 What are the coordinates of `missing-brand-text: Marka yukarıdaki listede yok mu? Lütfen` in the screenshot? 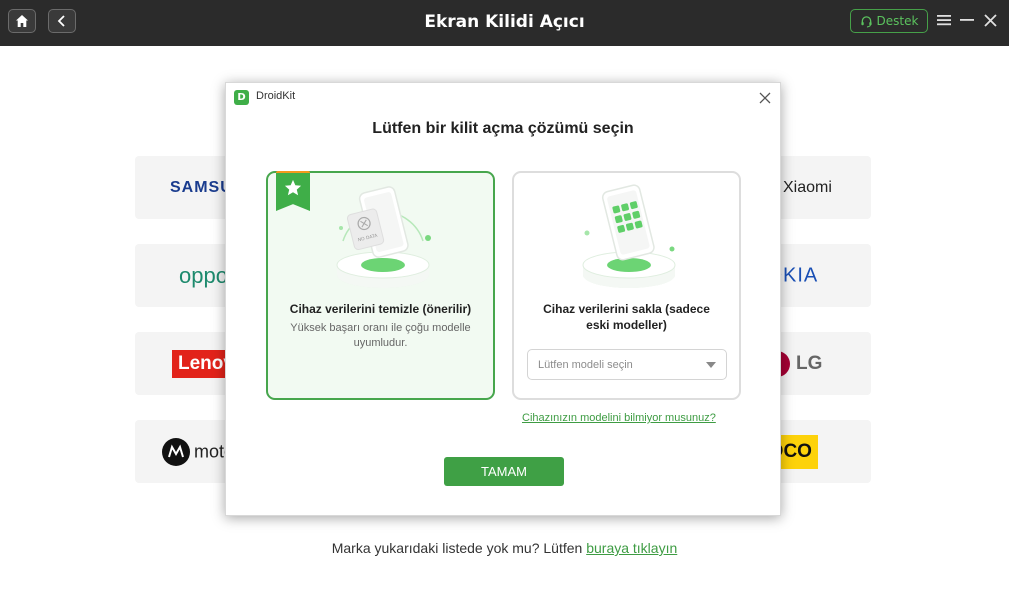 It's located at (457, 548).